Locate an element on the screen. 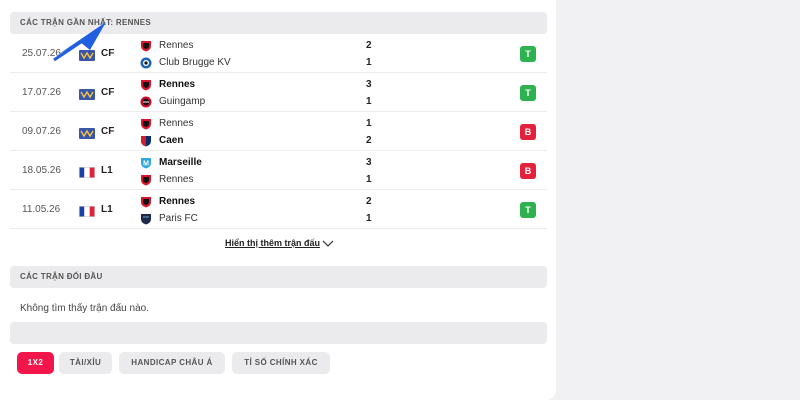 The width and height of the screenshot is (800, 400). tab-2: HANDICAP CHÂU Á is located at coordinates (172, 363).